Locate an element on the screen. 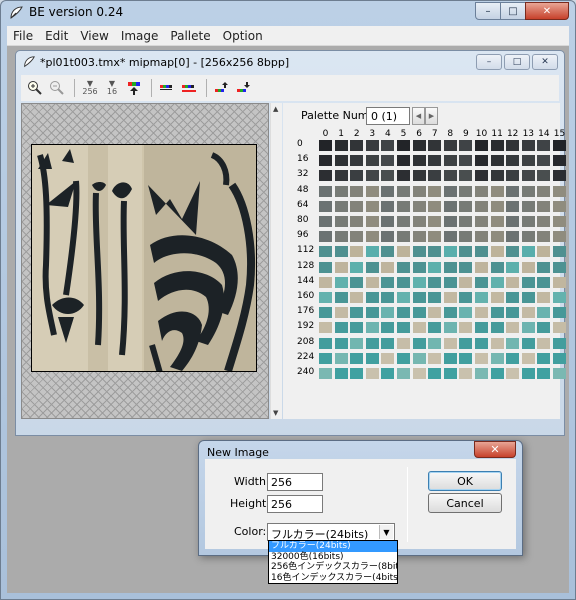  menu-pallete: Pallete is located at coordinates (190, 36).